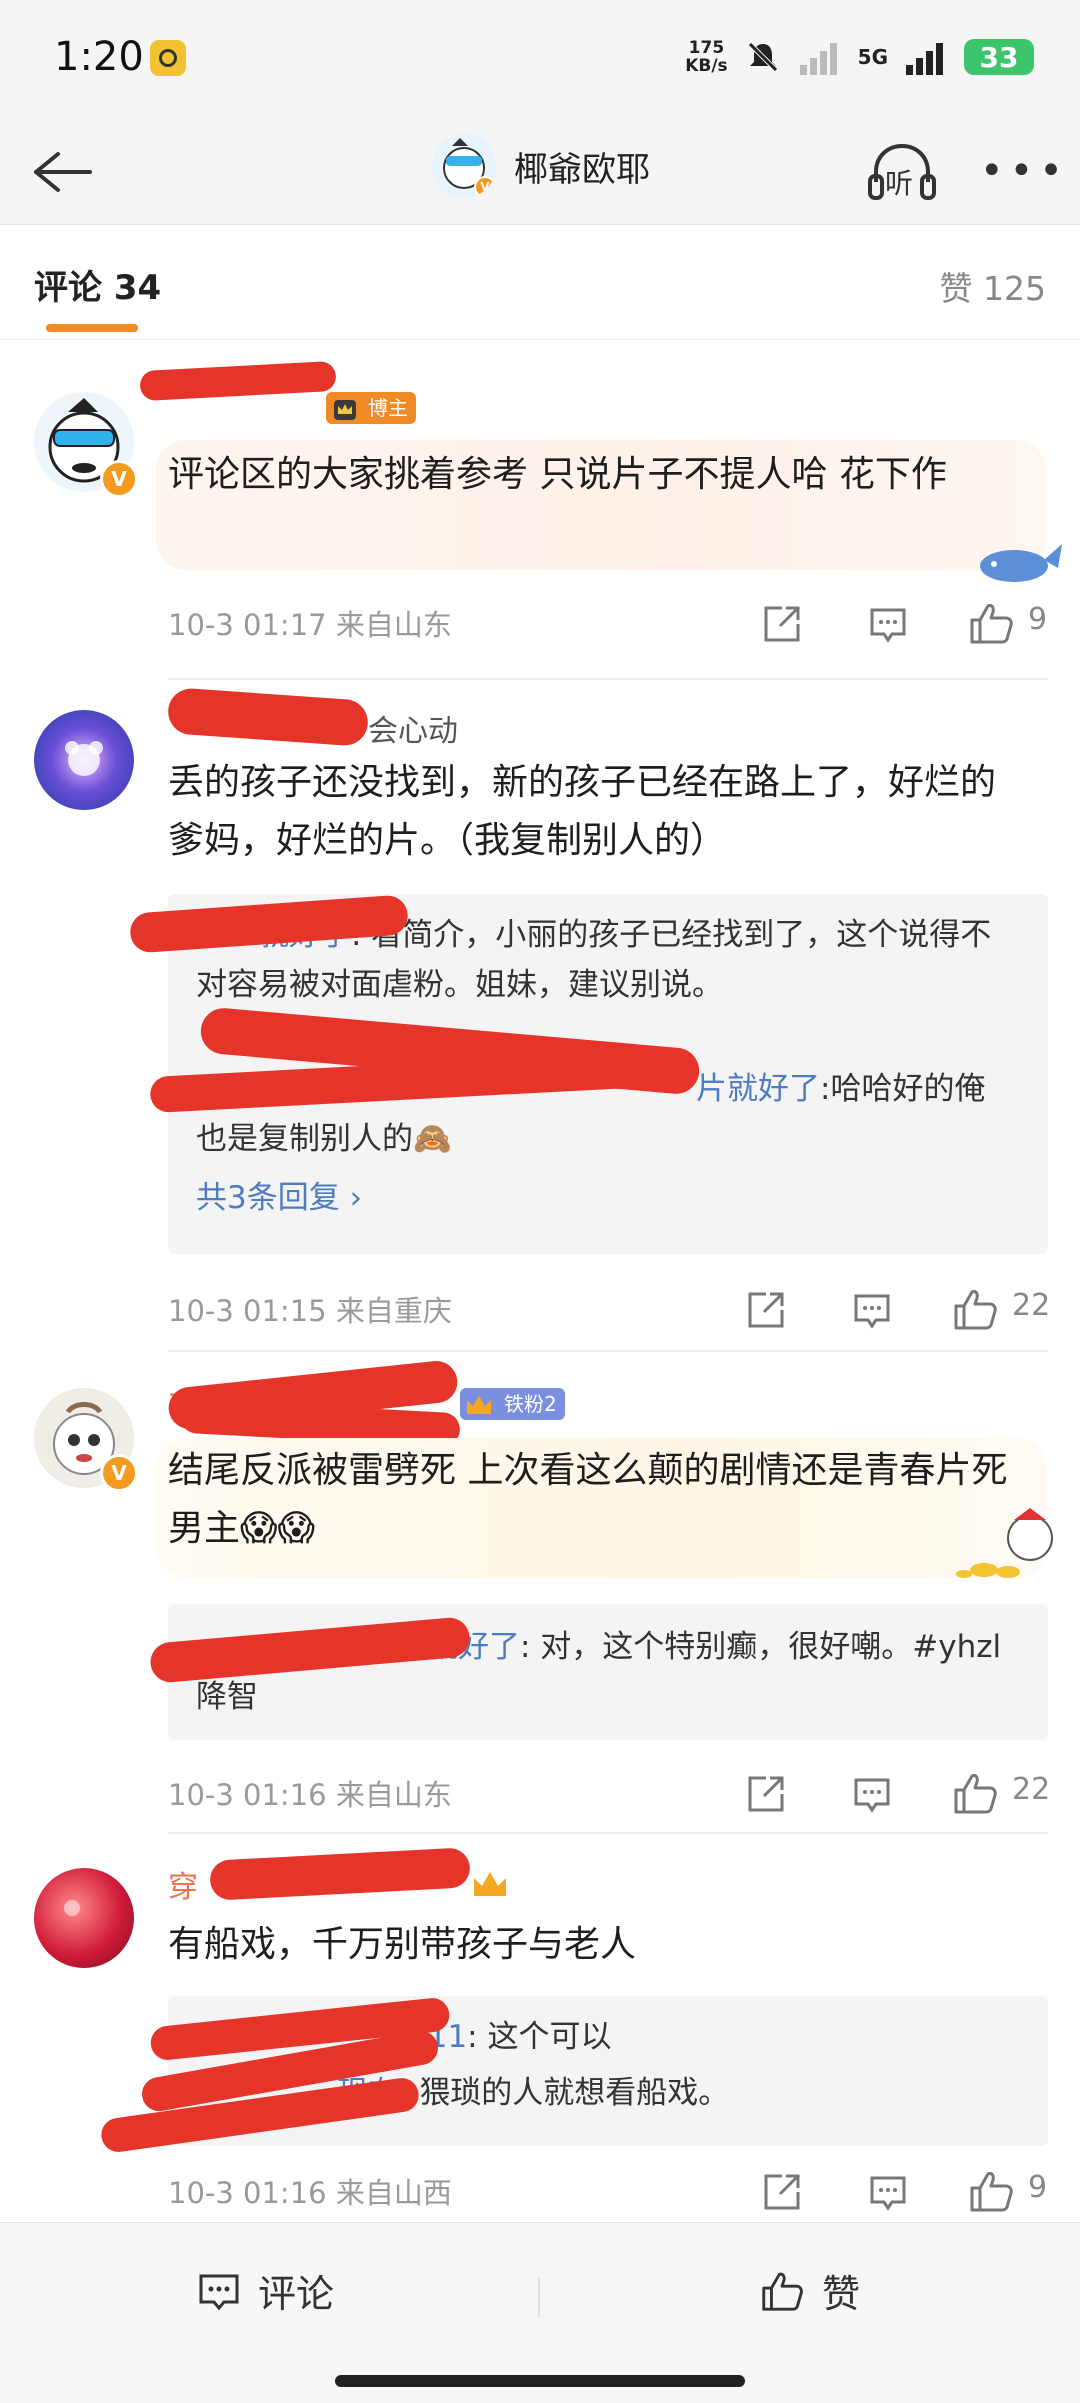 The image size is (1080, 2403). What do you see at coordinates (818, 59) in the screenshot?
I see `signal-weak-icon` at bounding box center [818, 59].